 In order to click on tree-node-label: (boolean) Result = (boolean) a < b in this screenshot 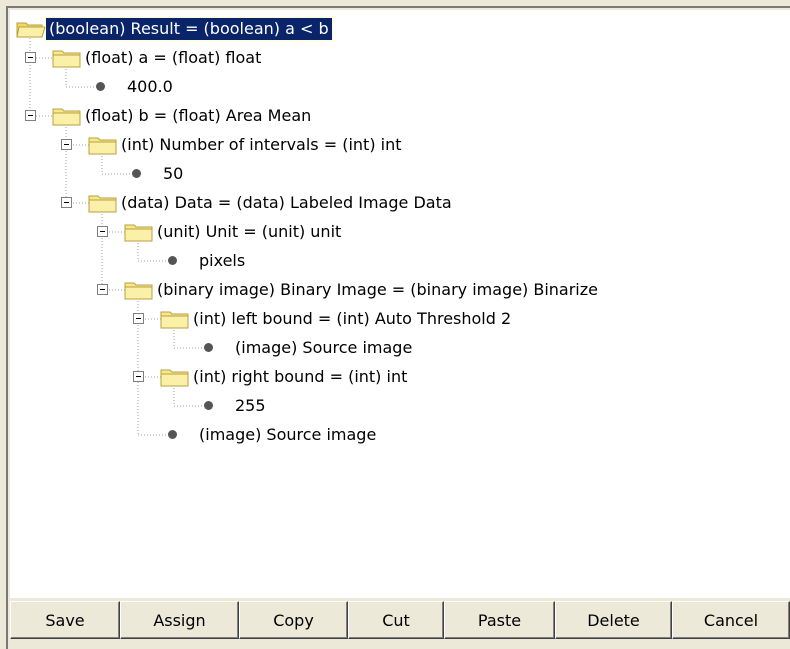, I will do `click(189, 29)`.